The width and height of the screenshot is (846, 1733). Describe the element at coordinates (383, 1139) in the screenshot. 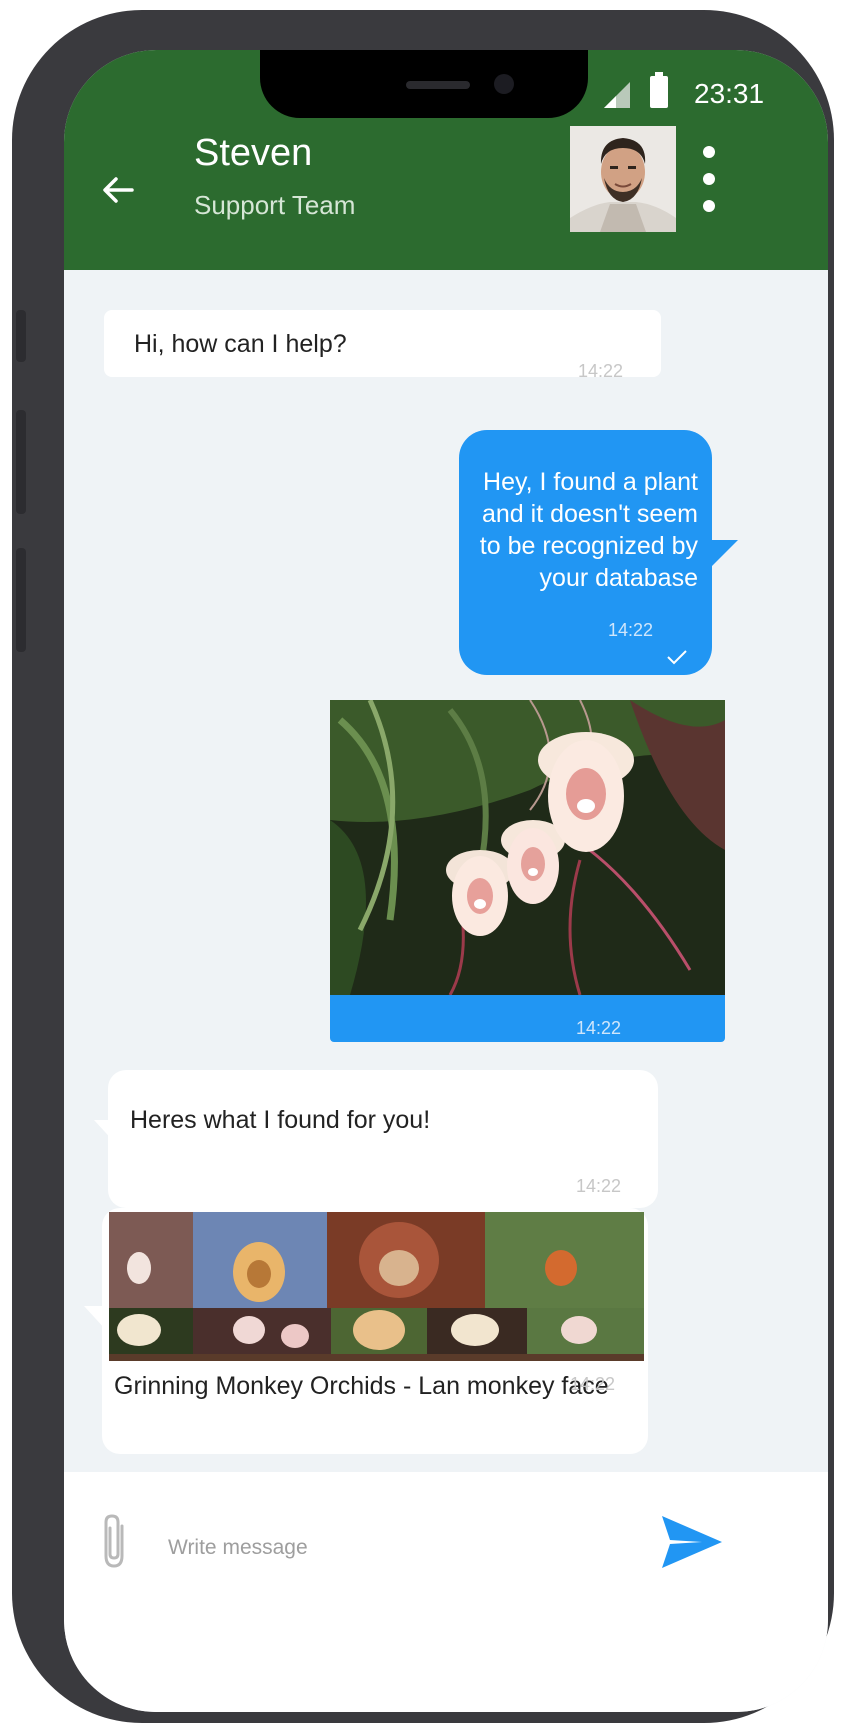

I see `message-incoming: Heres what I found for you! 14:22` at that location.